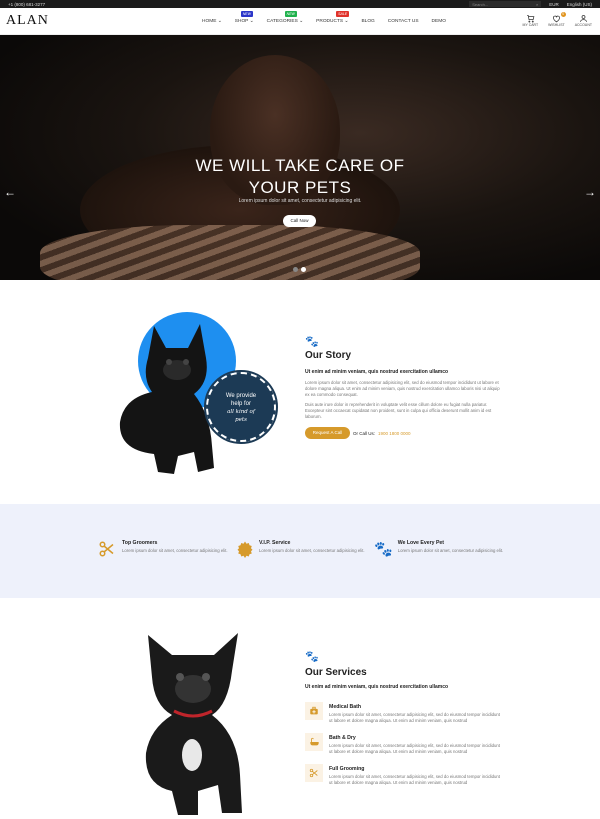 The width and height of the screenshot is (600, 819). I want to click on nav-shop: NEW SHOP ⌄, so click(244, 17).